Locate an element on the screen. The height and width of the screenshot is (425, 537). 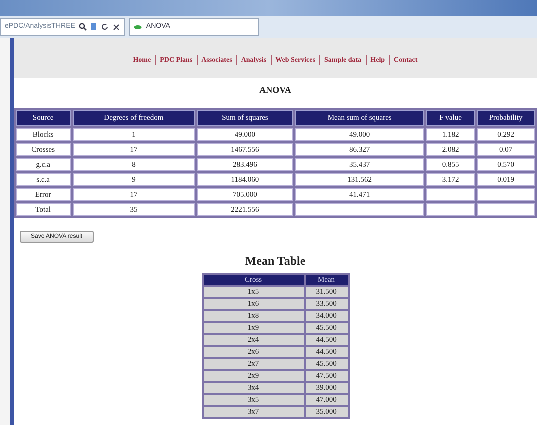
page-title: ANOVA is located at coordinates (275, 90).